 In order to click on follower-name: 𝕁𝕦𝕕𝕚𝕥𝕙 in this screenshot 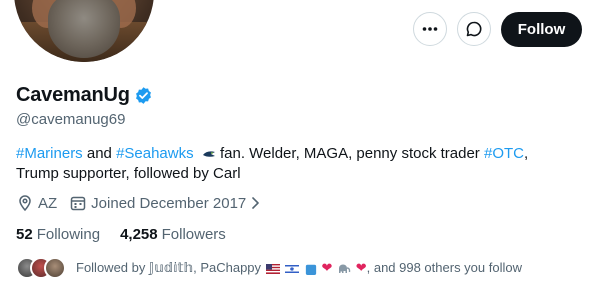, I will do `click(171, 267)`.